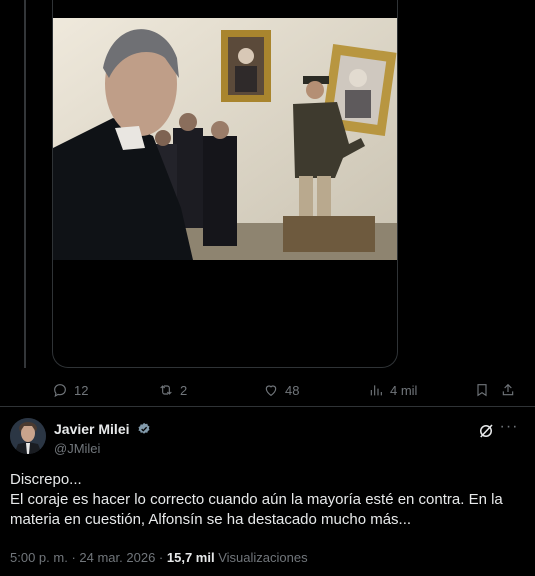 The width and height of the screenshot is (535, 576). I want to click on bookmark-button, so click(482, 390).